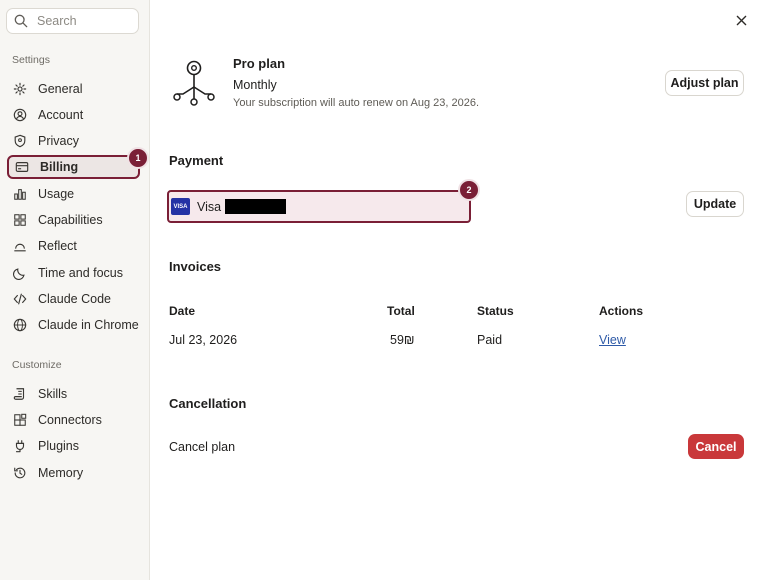 The image size is (771, 580). I want to click on sidebar-item-connectors: Connectors, so click(73, 420).